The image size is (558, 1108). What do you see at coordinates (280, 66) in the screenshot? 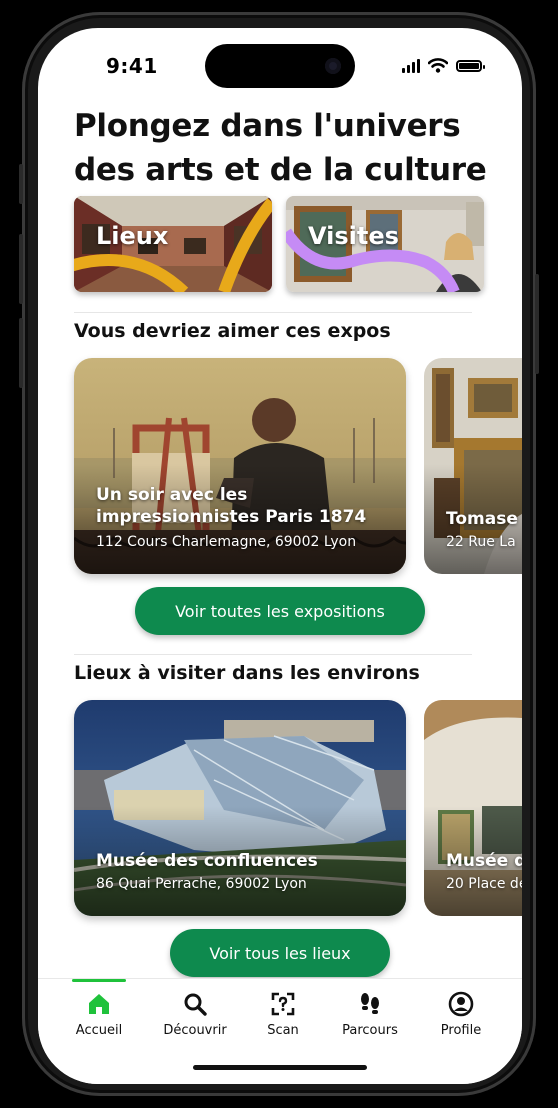
I see `dynamic-island` at bounding box center [280, 66].